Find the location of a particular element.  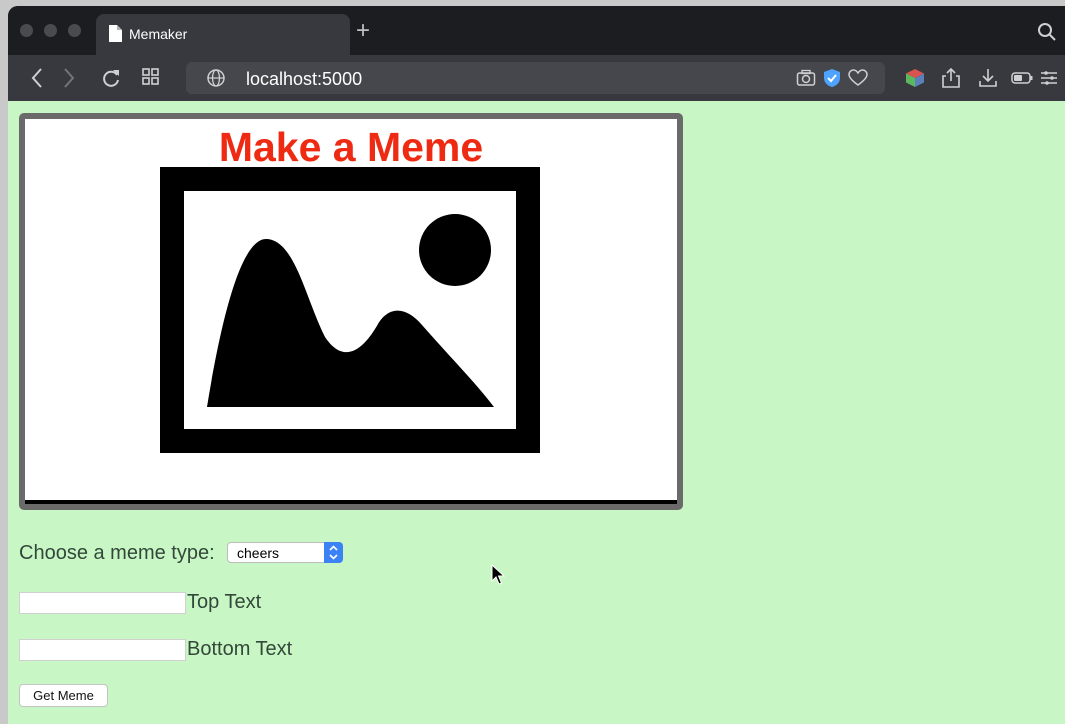

forward-icon is located at coordinates (69, 78).